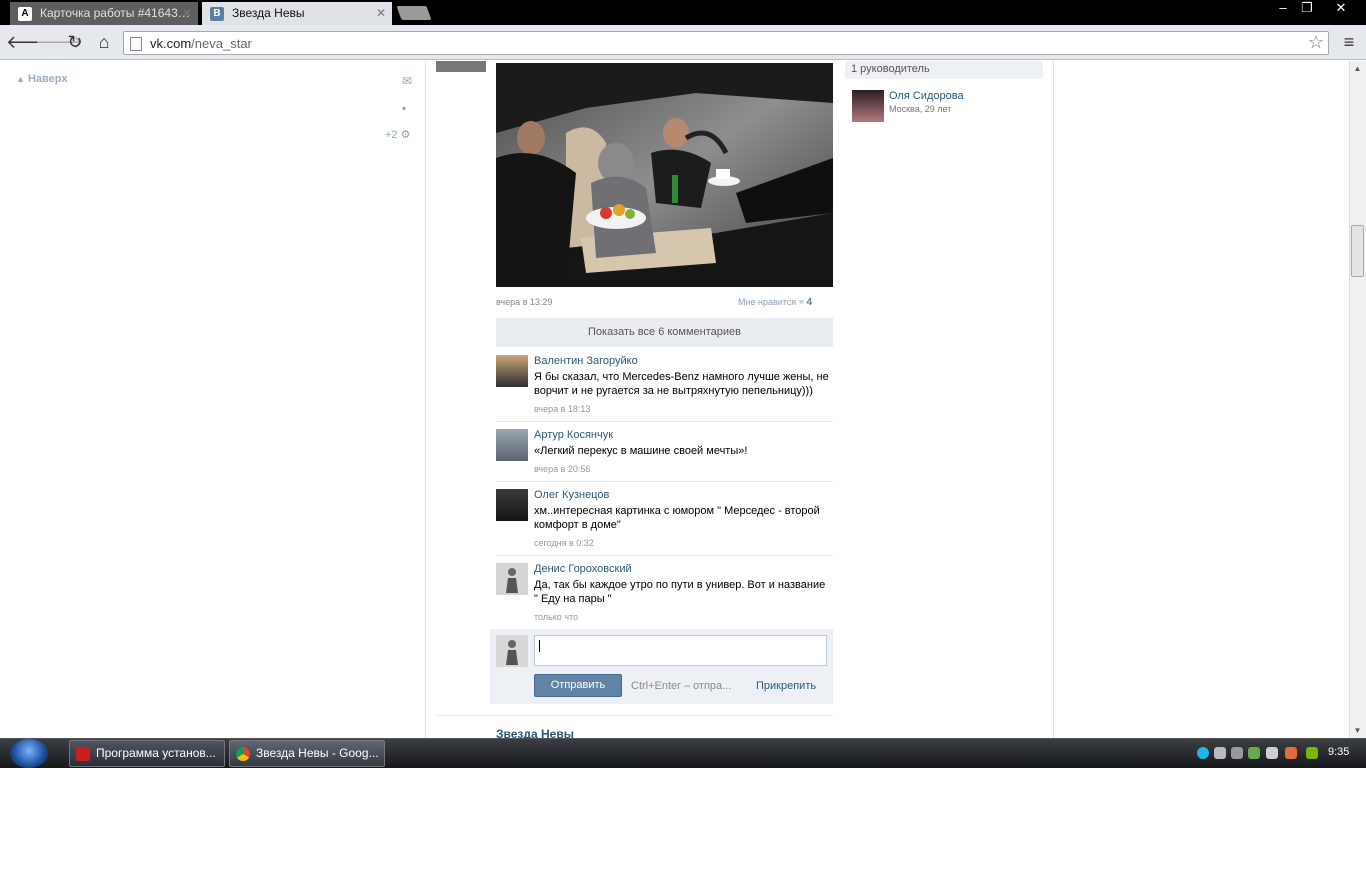  I want to click on leaders-header: 1 руководитель, so click(944, 70).